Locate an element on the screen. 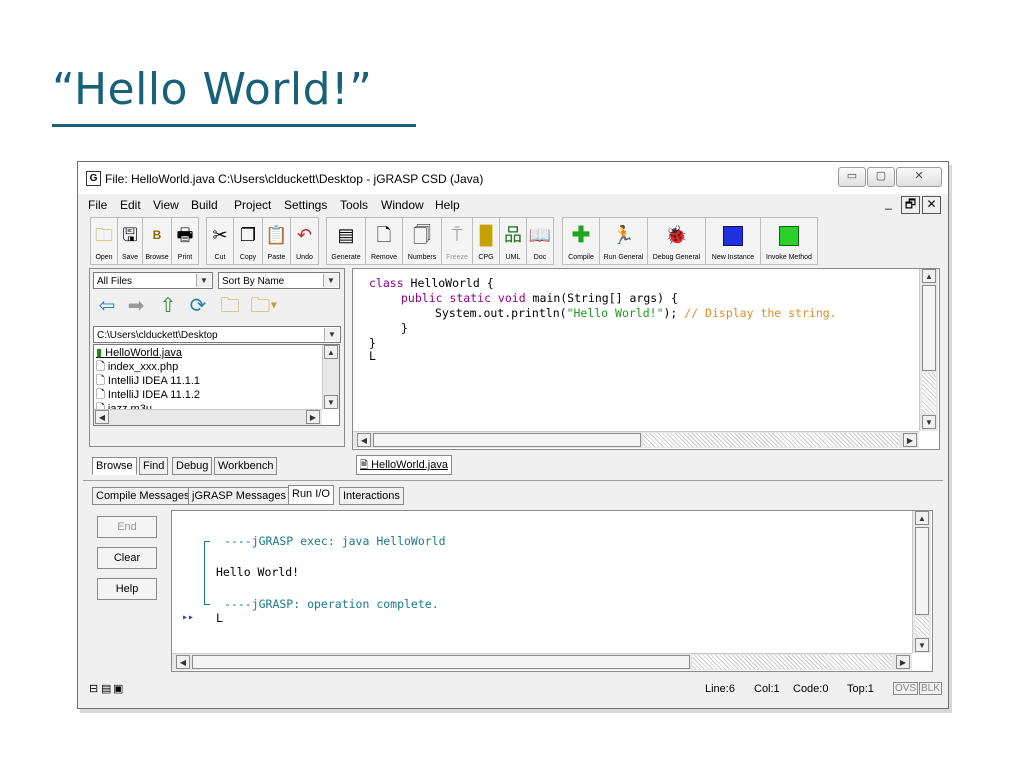 This screenshot has height=768, width=1024. open-button: 🗀 Open is located at coordinates (104, 241).